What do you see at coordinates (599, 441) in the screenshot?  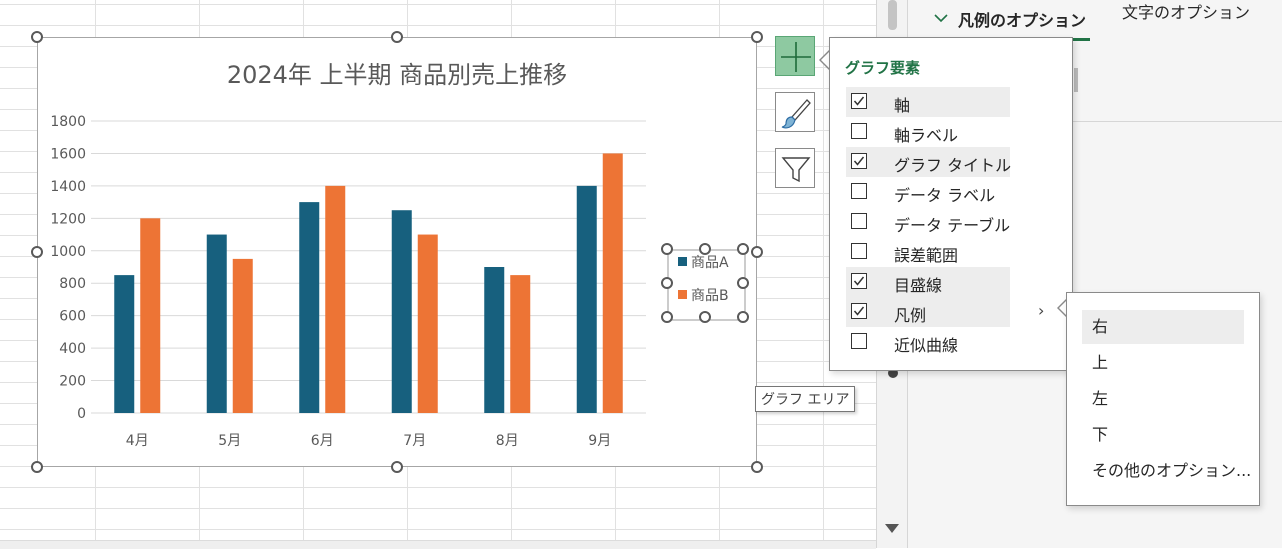 I see `x-tick-label: 9月` at bounding box center [599, 441].